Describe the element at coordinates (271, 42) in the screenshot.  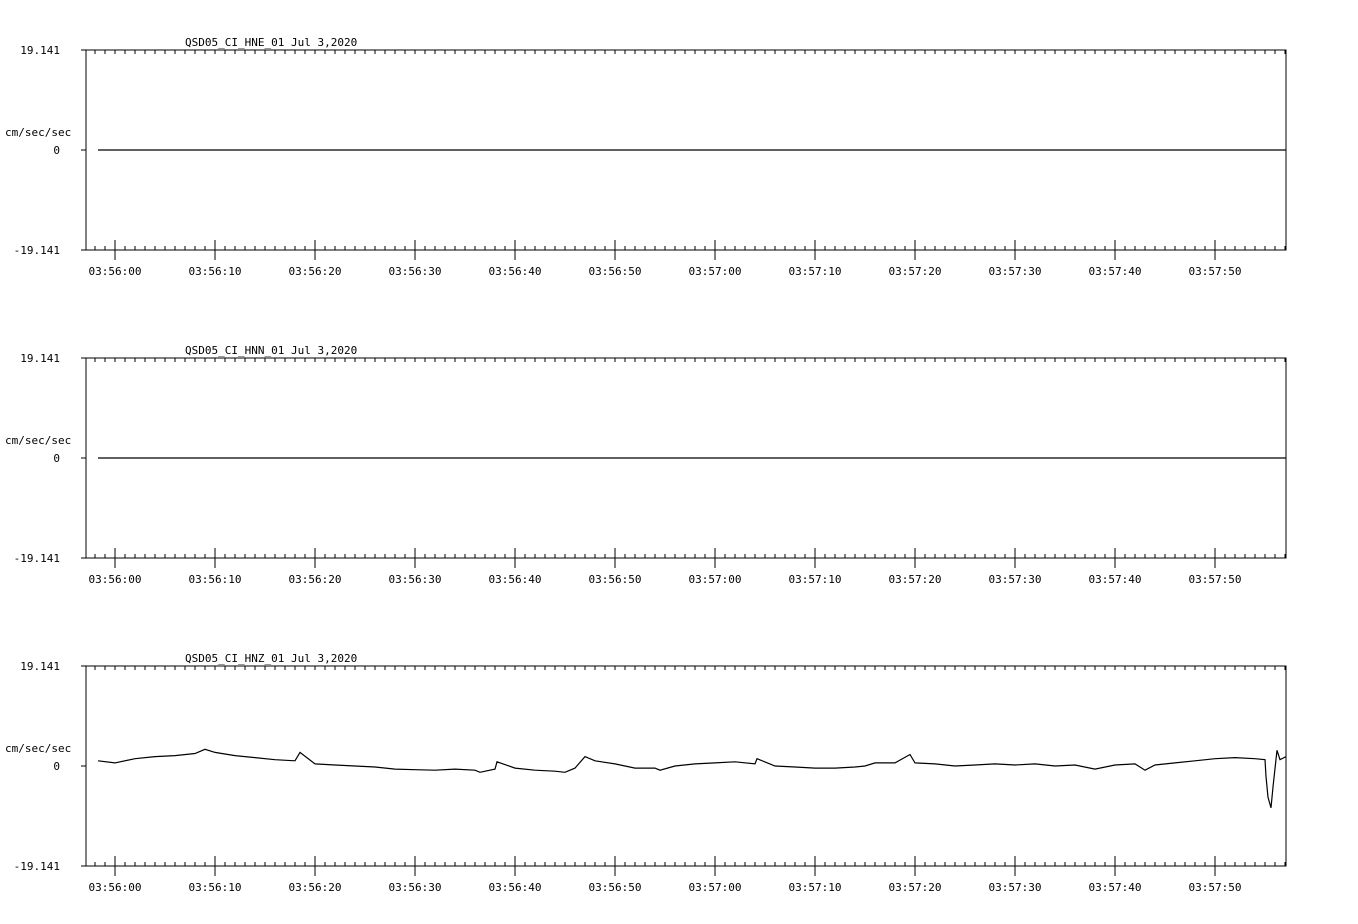
I see `chart-title: QSD05_CI_HNE_01 Jul 3,2020` at that location.